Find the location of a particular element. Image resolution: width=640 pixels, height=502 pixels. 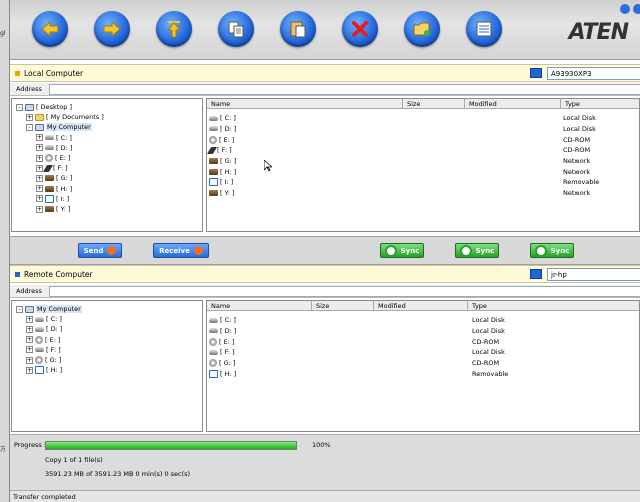

local-address-bar: Address is located at coordinates (325, 89).